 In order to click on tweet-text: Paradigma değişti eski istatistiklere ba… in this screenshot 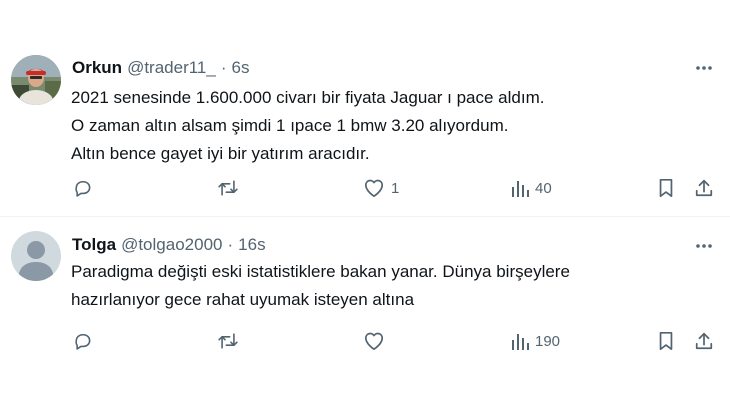, I will do `click(320, 286)`.